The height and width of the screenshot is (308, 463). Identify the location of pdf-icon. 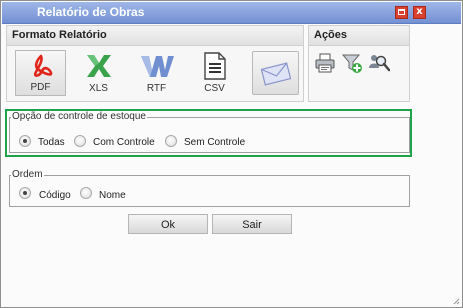
(43, 65).